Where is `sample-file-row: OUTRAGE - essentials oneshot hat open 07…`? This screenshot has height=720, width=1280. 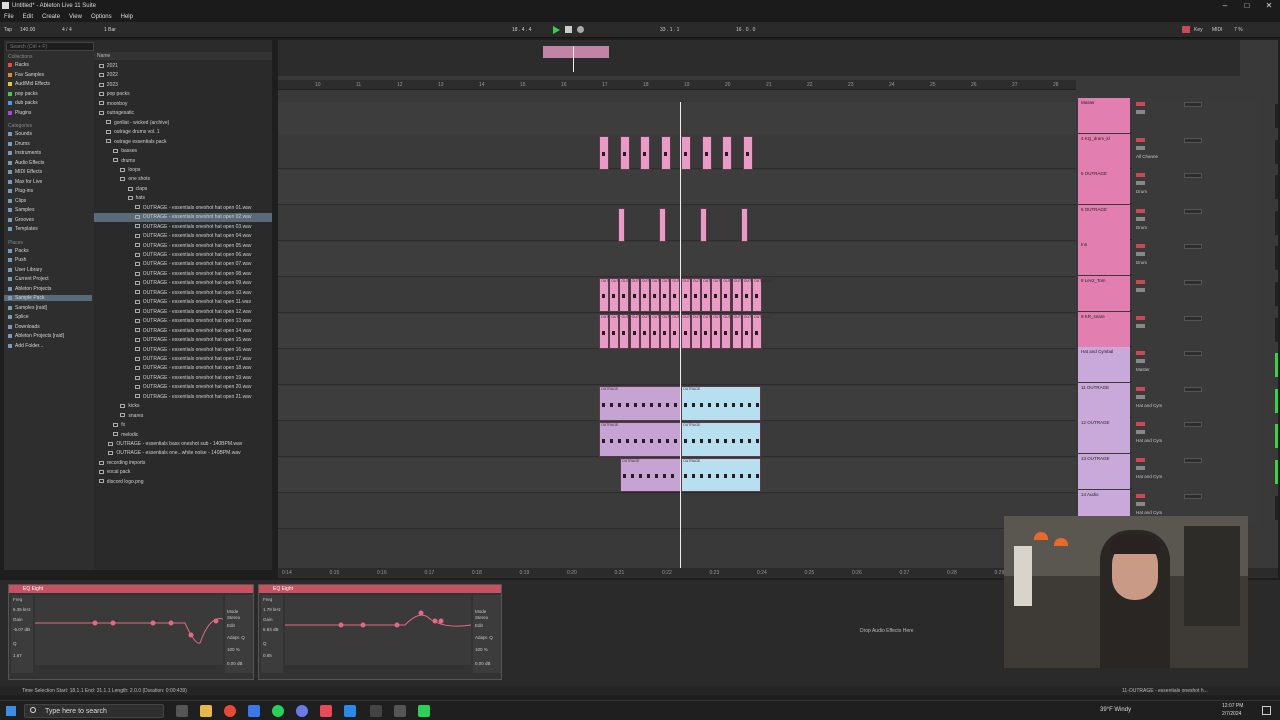 sample-file-row: OUTRAGE - essentials oneshot hat open 07… is located at coordinates (183, 264).